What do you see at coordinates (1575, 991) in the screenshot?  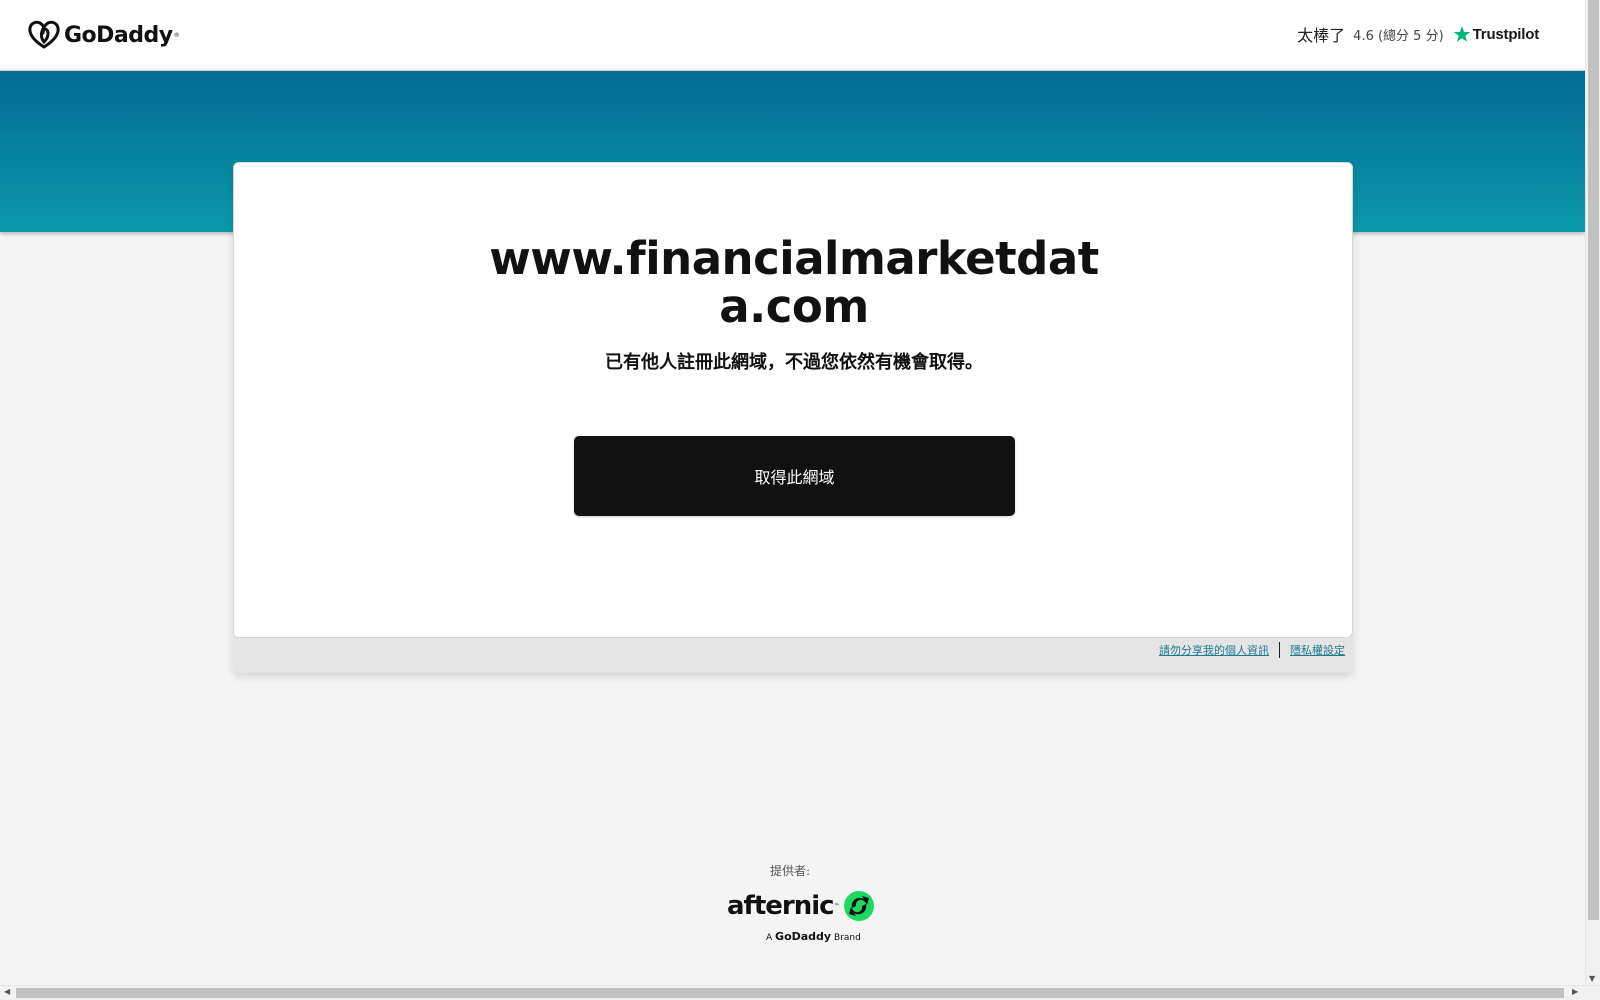 I see `scroll-right-arrow-icon: ▶` at bounding box center [1575, 991].